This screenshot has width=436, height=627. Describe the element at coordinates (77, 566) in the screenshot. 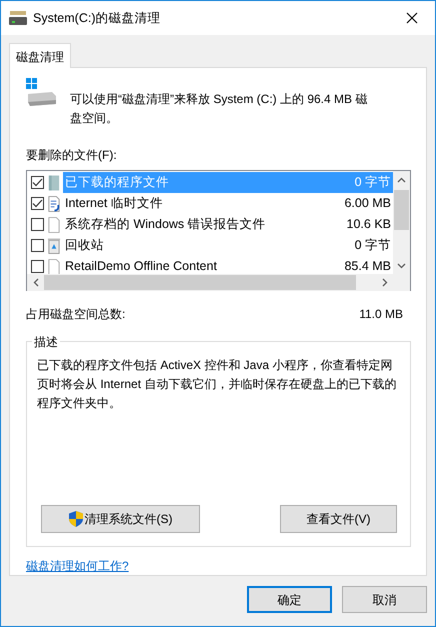

I see `help-link: 磁盘清理如何工作?` at that location.